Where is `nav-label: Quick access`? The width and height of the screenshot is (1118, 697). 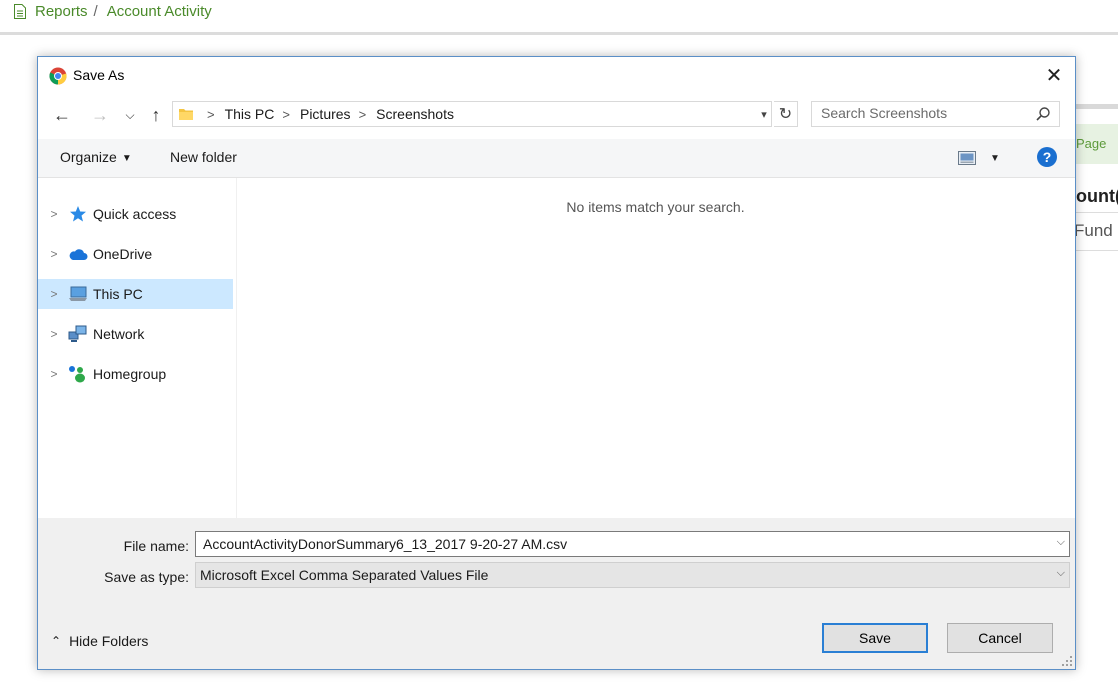 nav-label: Quick access is located at coordinates (135, 214).